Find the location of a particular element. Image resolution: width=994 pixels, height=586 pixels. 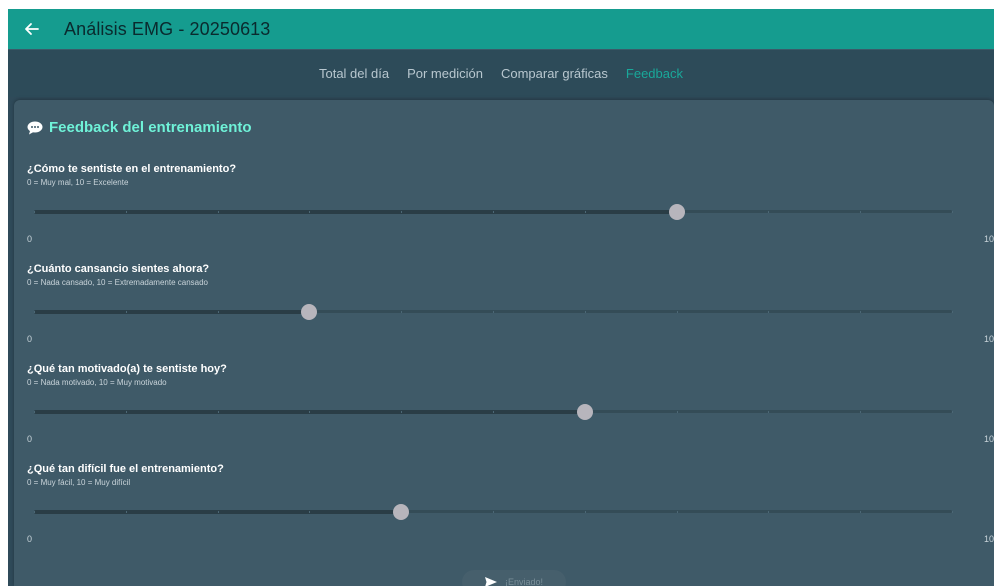

back-button is located at coordinates (32, 29).